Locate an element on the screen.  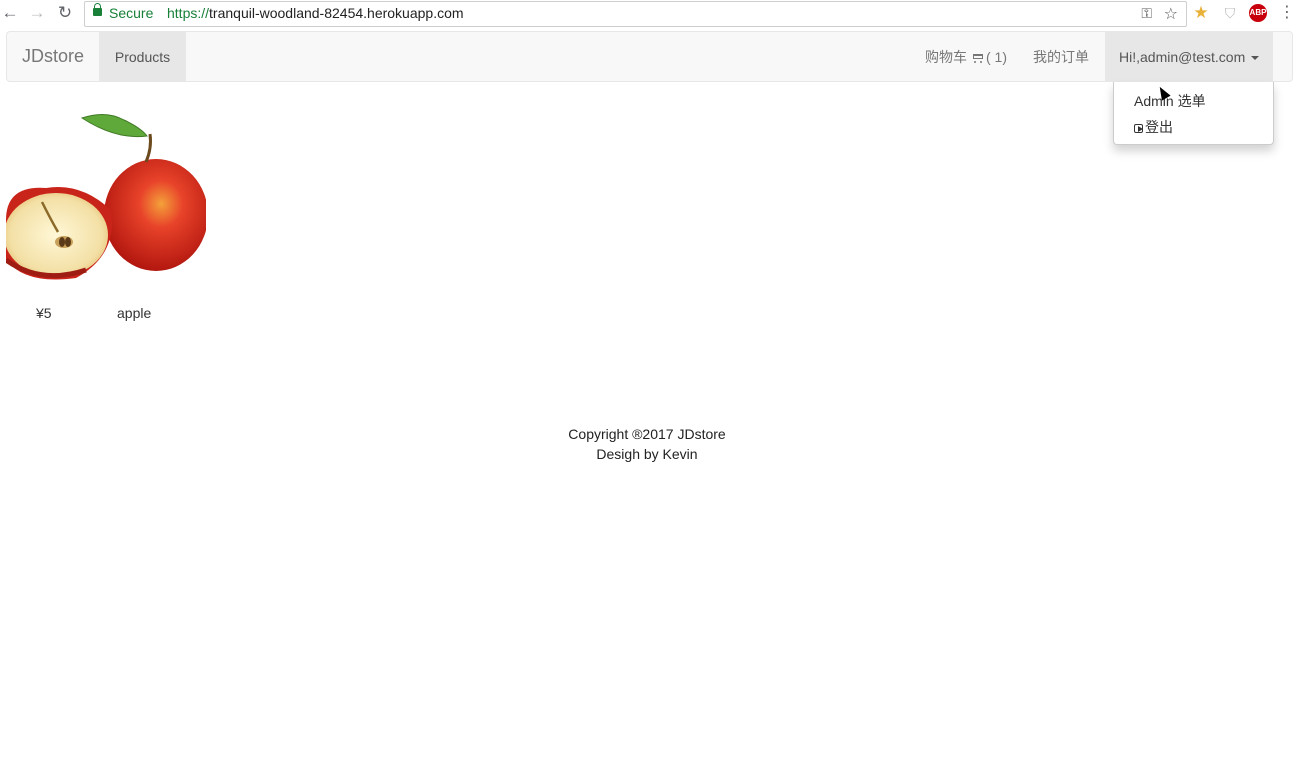
product-image is located at coordinates (106, 200).